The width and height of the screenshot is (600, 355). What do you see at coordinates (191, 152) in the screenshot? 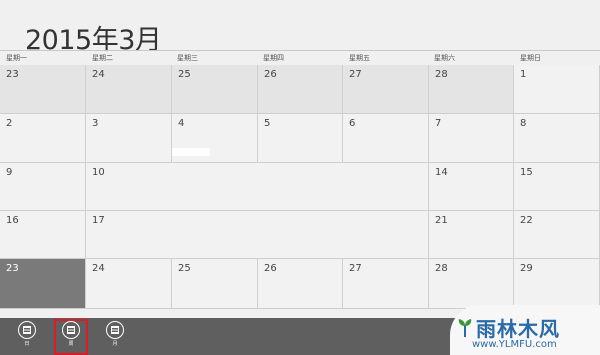
I see `event-block` at bounding box center [191, 152].